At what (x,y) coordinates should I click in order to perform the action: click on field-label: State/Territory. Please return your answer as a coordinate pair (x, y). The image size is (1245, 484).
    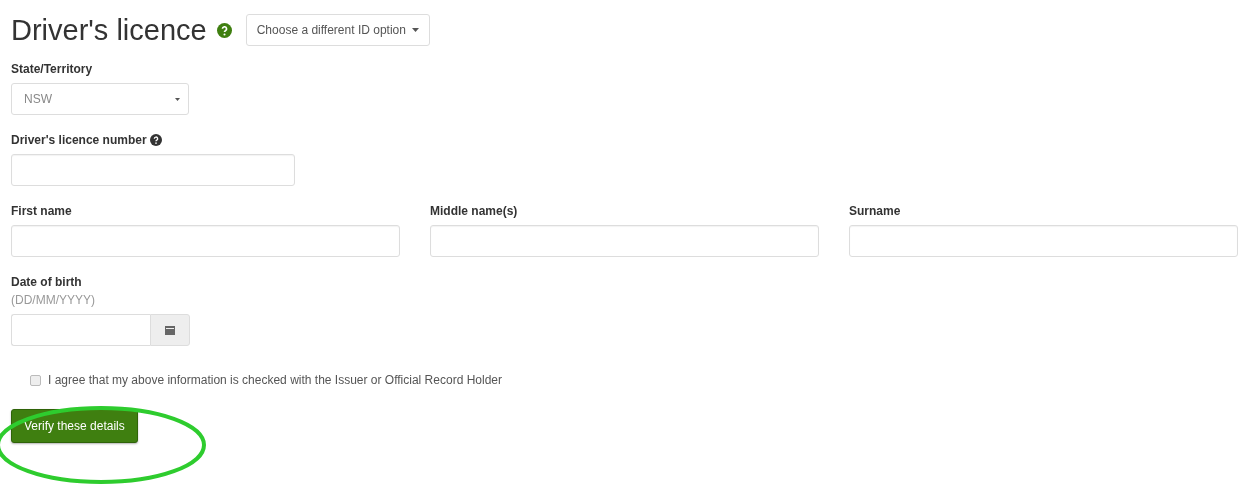
    Looking at the image, I should click on (52, 69).